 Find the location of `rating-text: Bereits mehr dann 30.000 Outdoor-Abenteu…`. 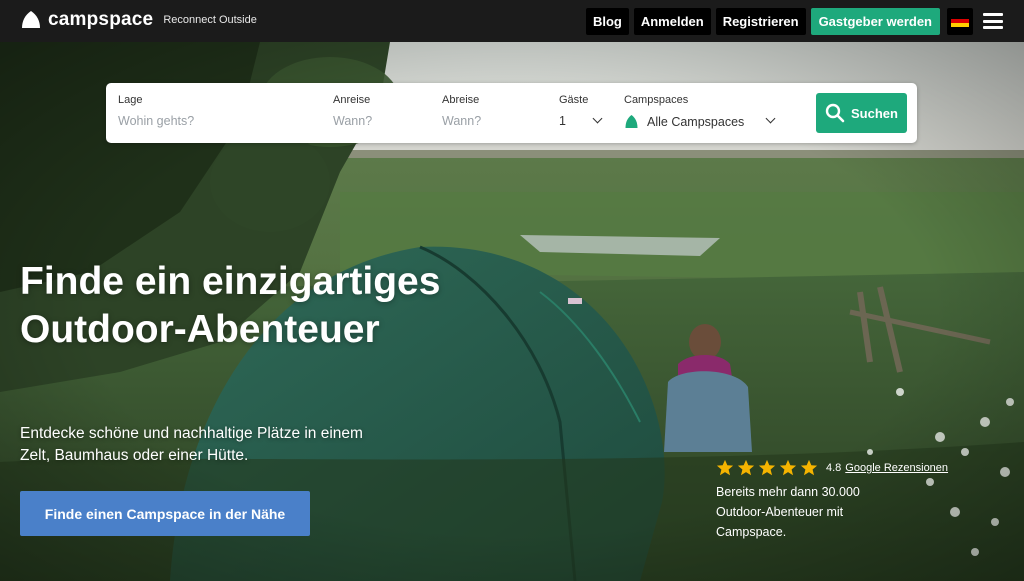

rating-text: Bereits mehr dann 30.000 Outdoor-Abenteu… is located at coordinates (788, 512).